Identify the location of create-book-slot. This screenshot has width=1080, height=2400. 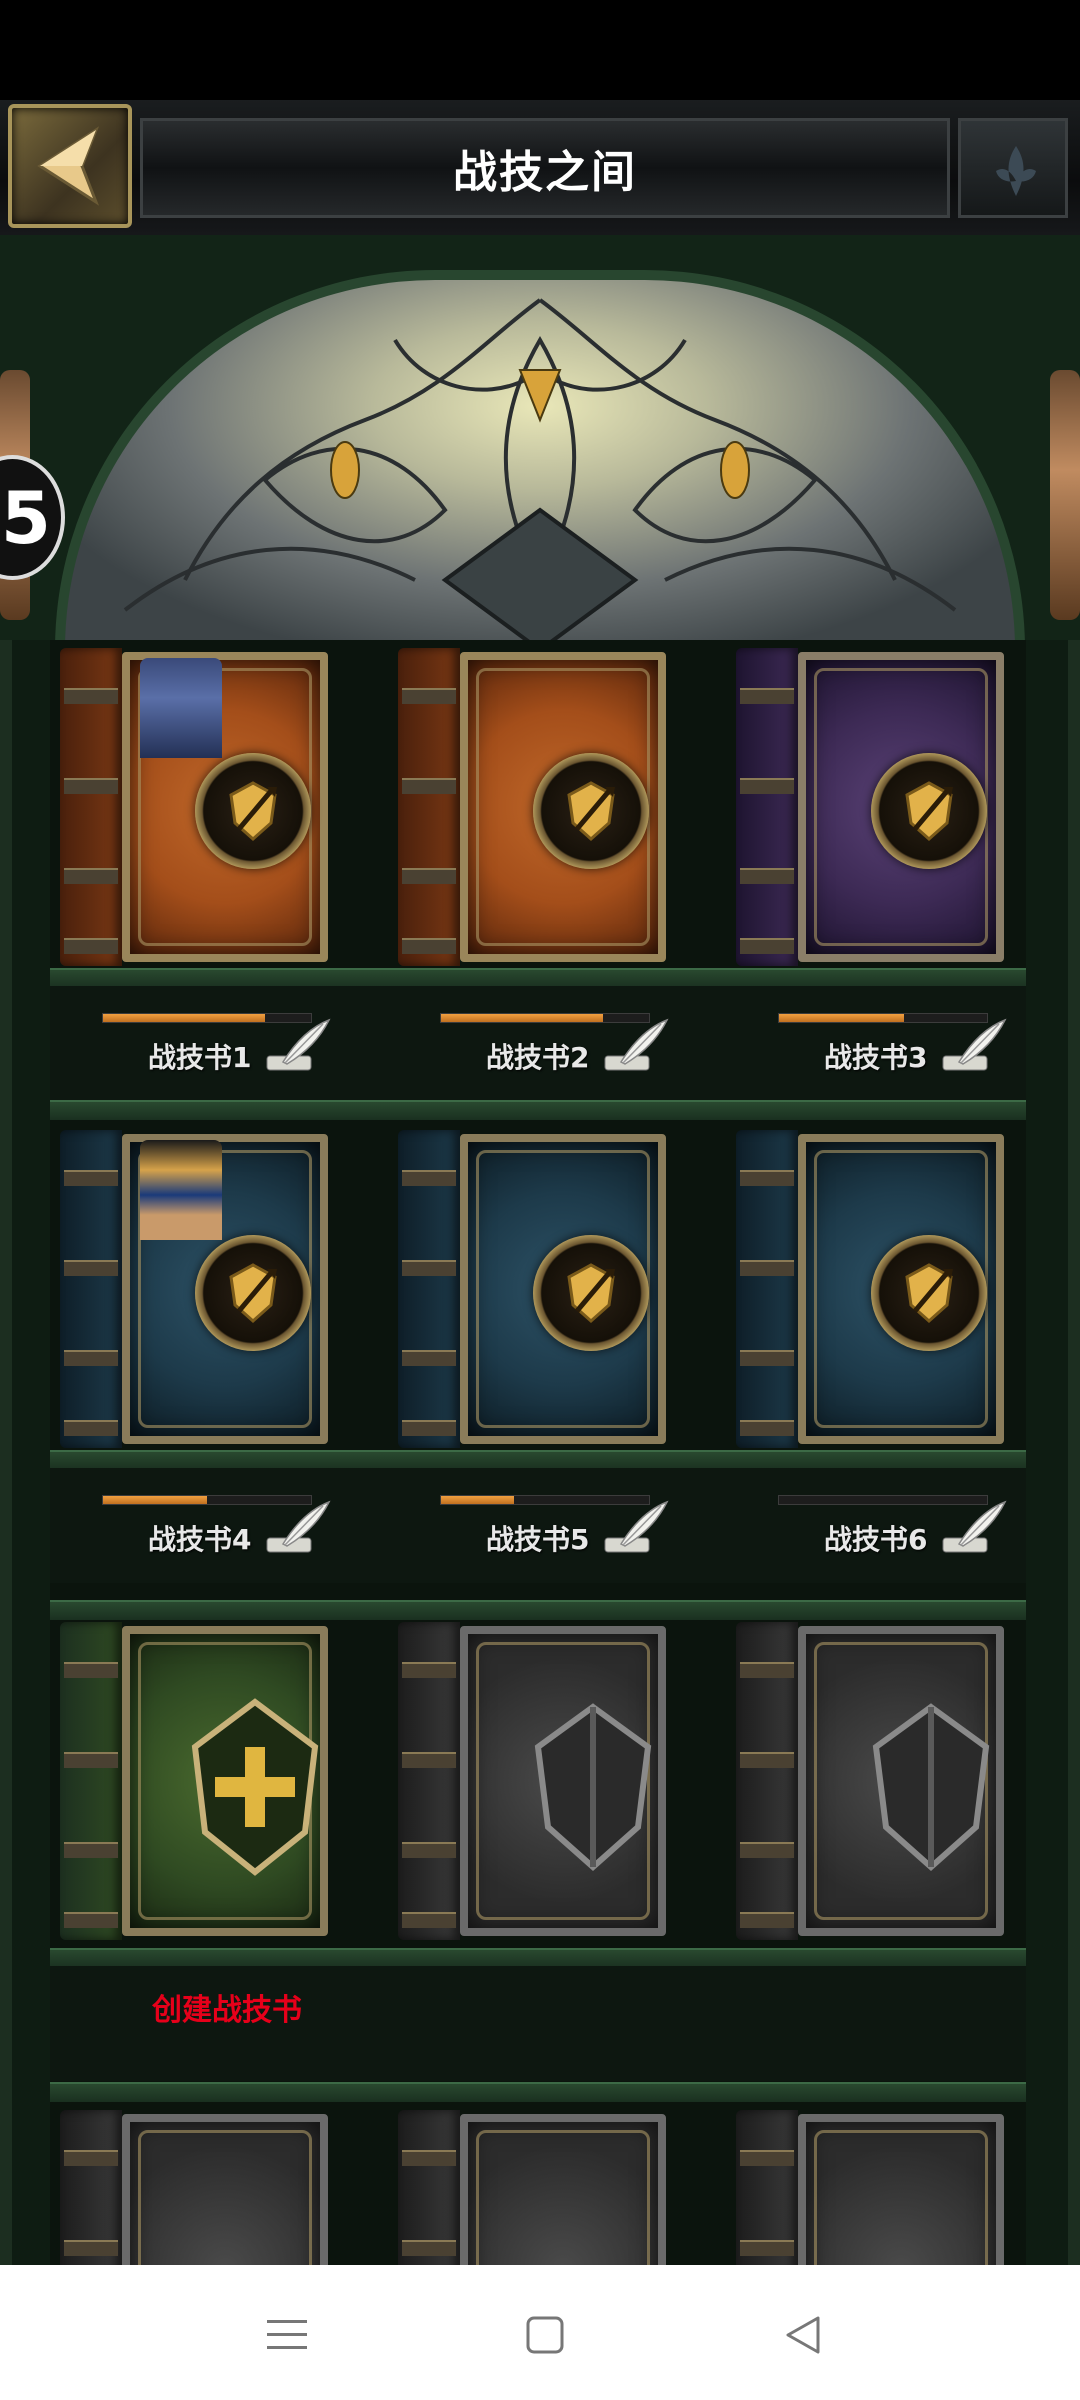
(196, 1781).